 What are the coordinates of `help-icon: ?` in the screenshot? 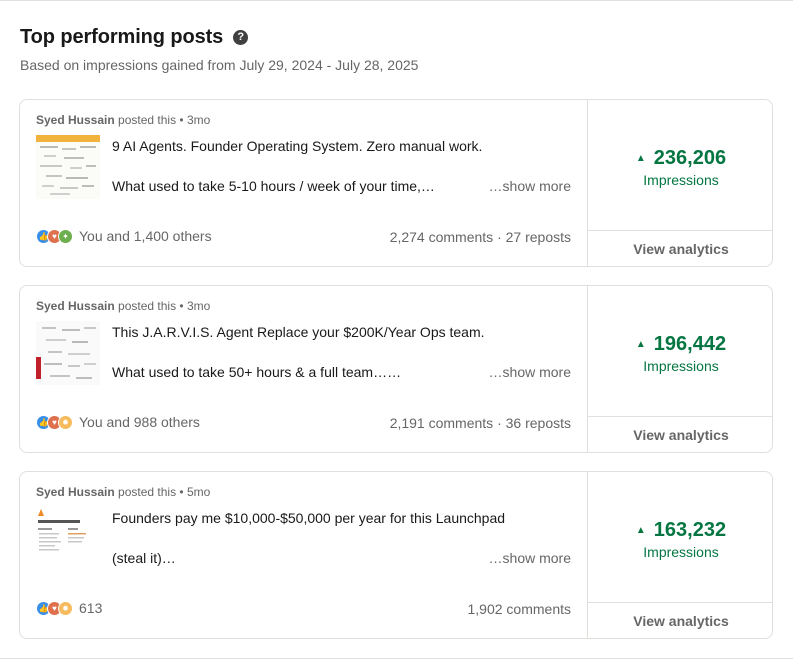 It's located at (241, 37).